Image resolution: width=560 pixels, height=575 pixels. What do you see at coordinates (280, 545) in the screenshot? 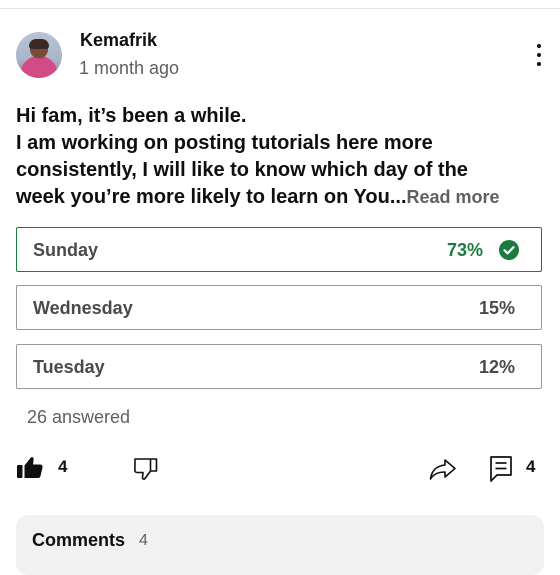
I see `comments-section: Comments 4` at bounding box center [280, 545].